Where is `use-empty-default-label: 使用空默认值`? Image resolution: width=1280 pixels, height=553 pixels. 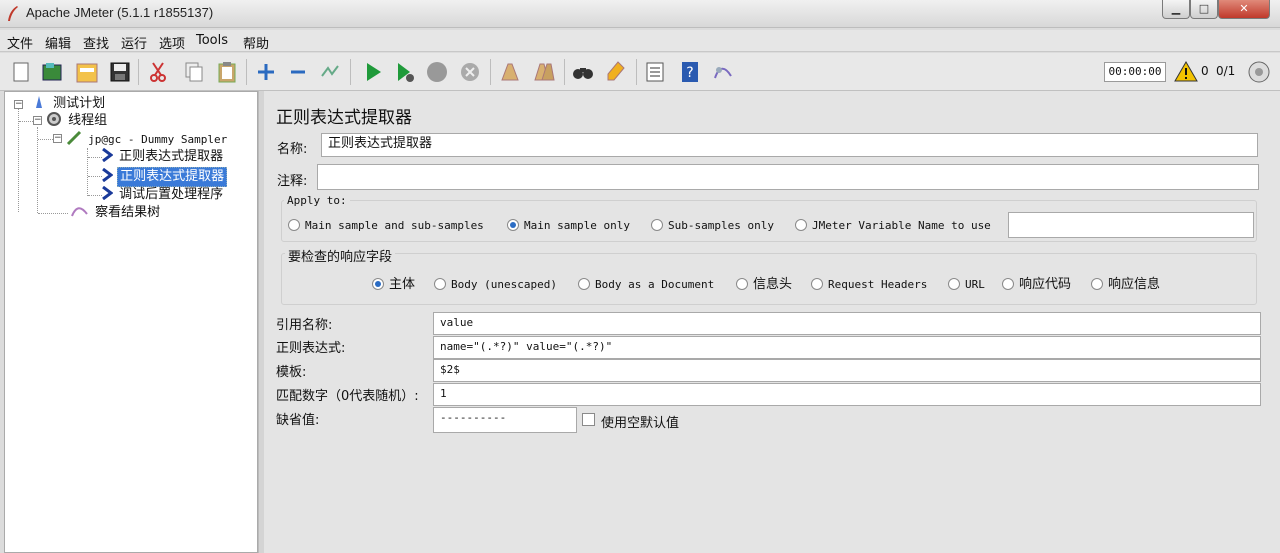
use-empty-default-label: 使用空默认值 is located at coordinates (640, 423).